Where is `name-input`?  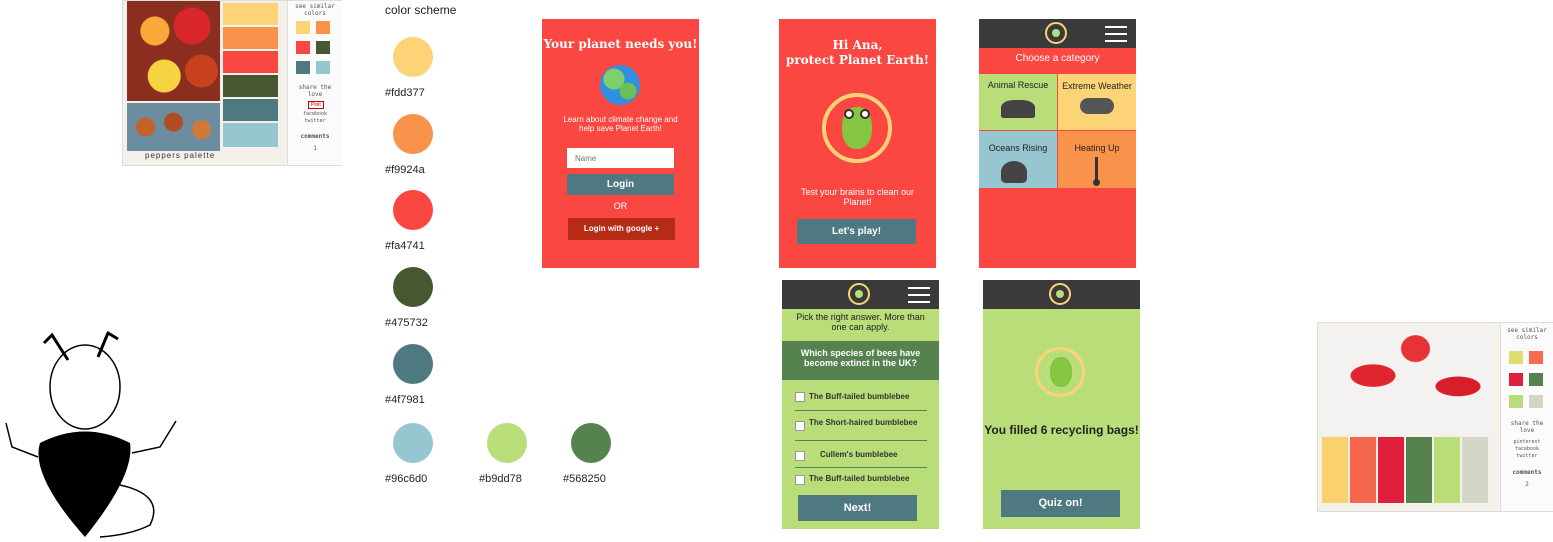
name-input is located at coordinates (620, 158).